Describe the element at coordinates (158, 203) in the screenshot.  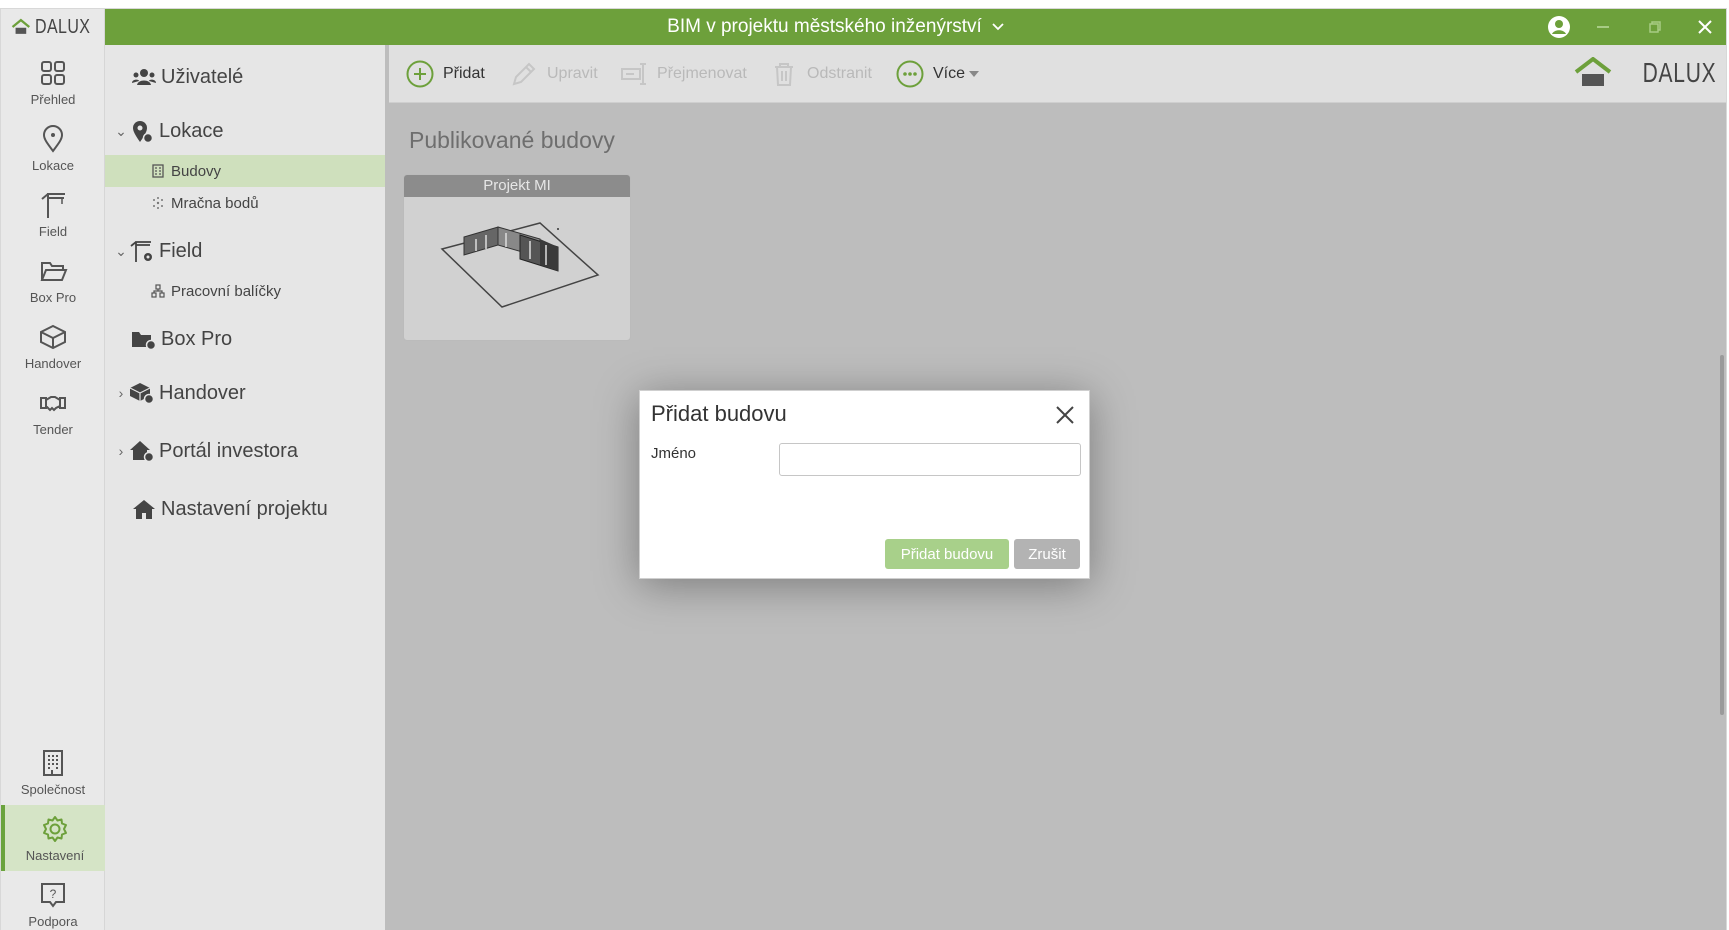
I see `point-cloud-icon` at that location.